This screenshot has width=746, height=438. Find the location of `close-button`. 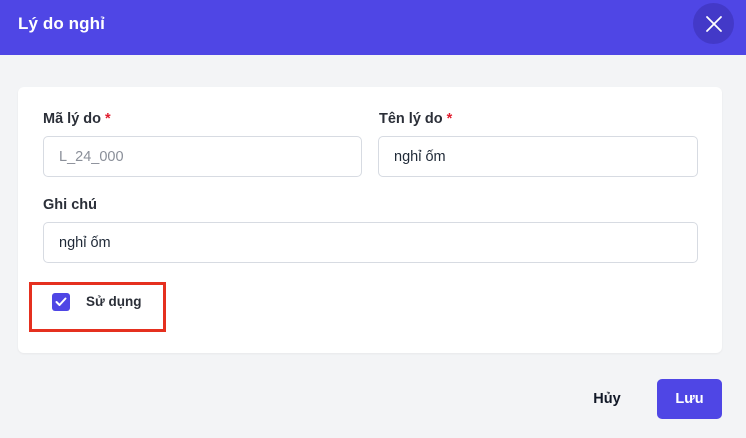

close-button is located at coordinates (713, 23).